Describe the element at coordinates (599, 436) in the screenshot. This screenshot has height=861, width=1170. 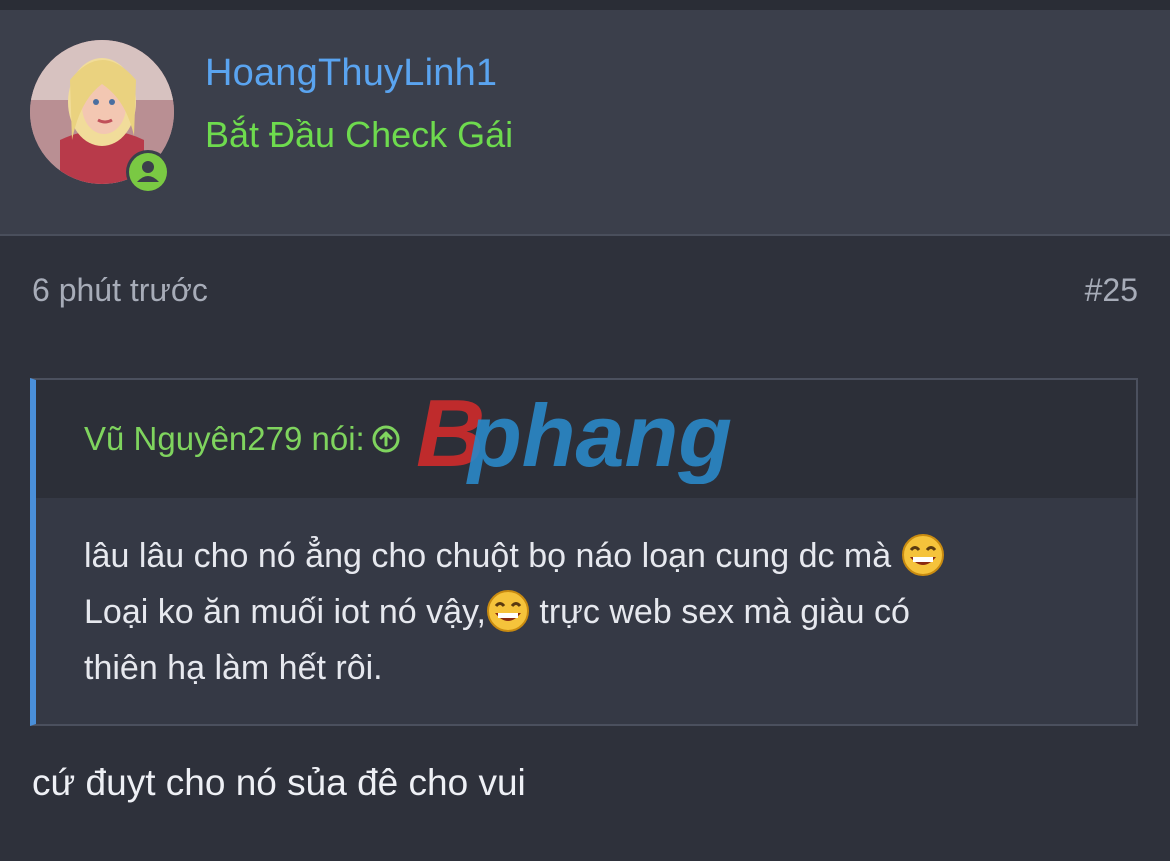
I see `svg-text: phang` at that location.